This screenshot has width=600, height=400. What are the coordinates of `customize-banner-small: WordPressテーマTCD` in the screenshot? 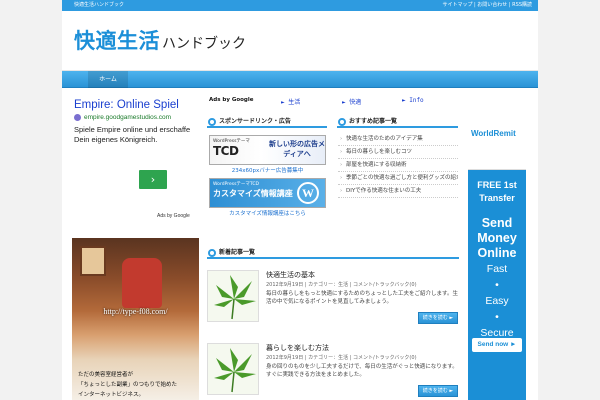 It's located at (236, 184).